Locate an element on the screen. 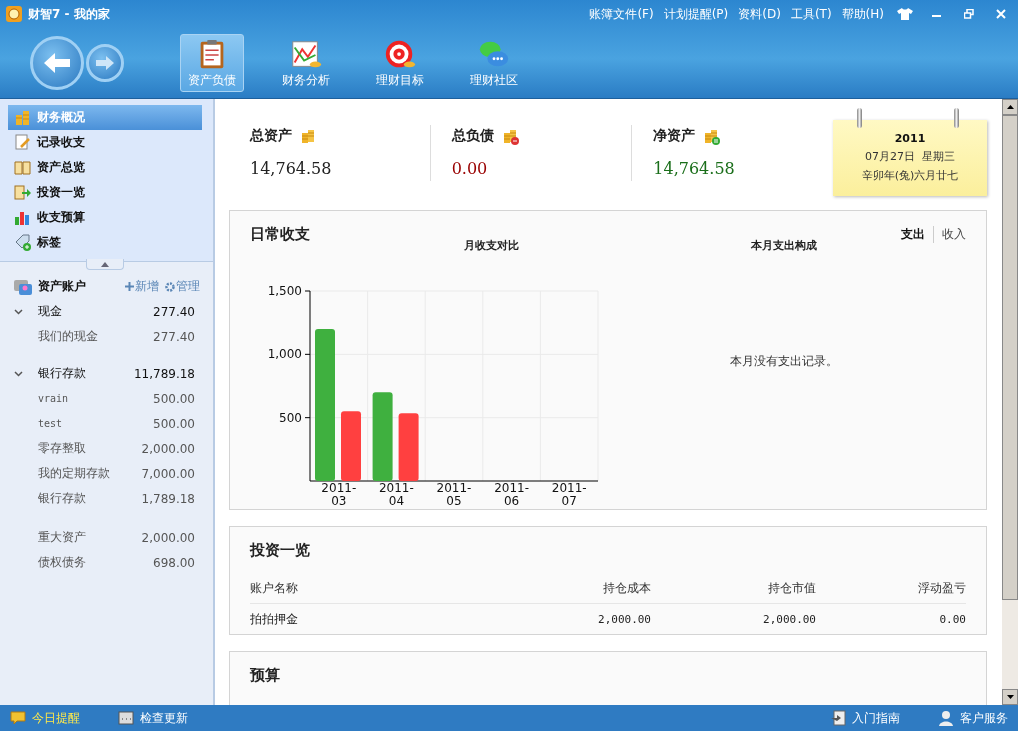 The image size is (1018, 731). book-arrow-icon is located at coordinates (22, 192).